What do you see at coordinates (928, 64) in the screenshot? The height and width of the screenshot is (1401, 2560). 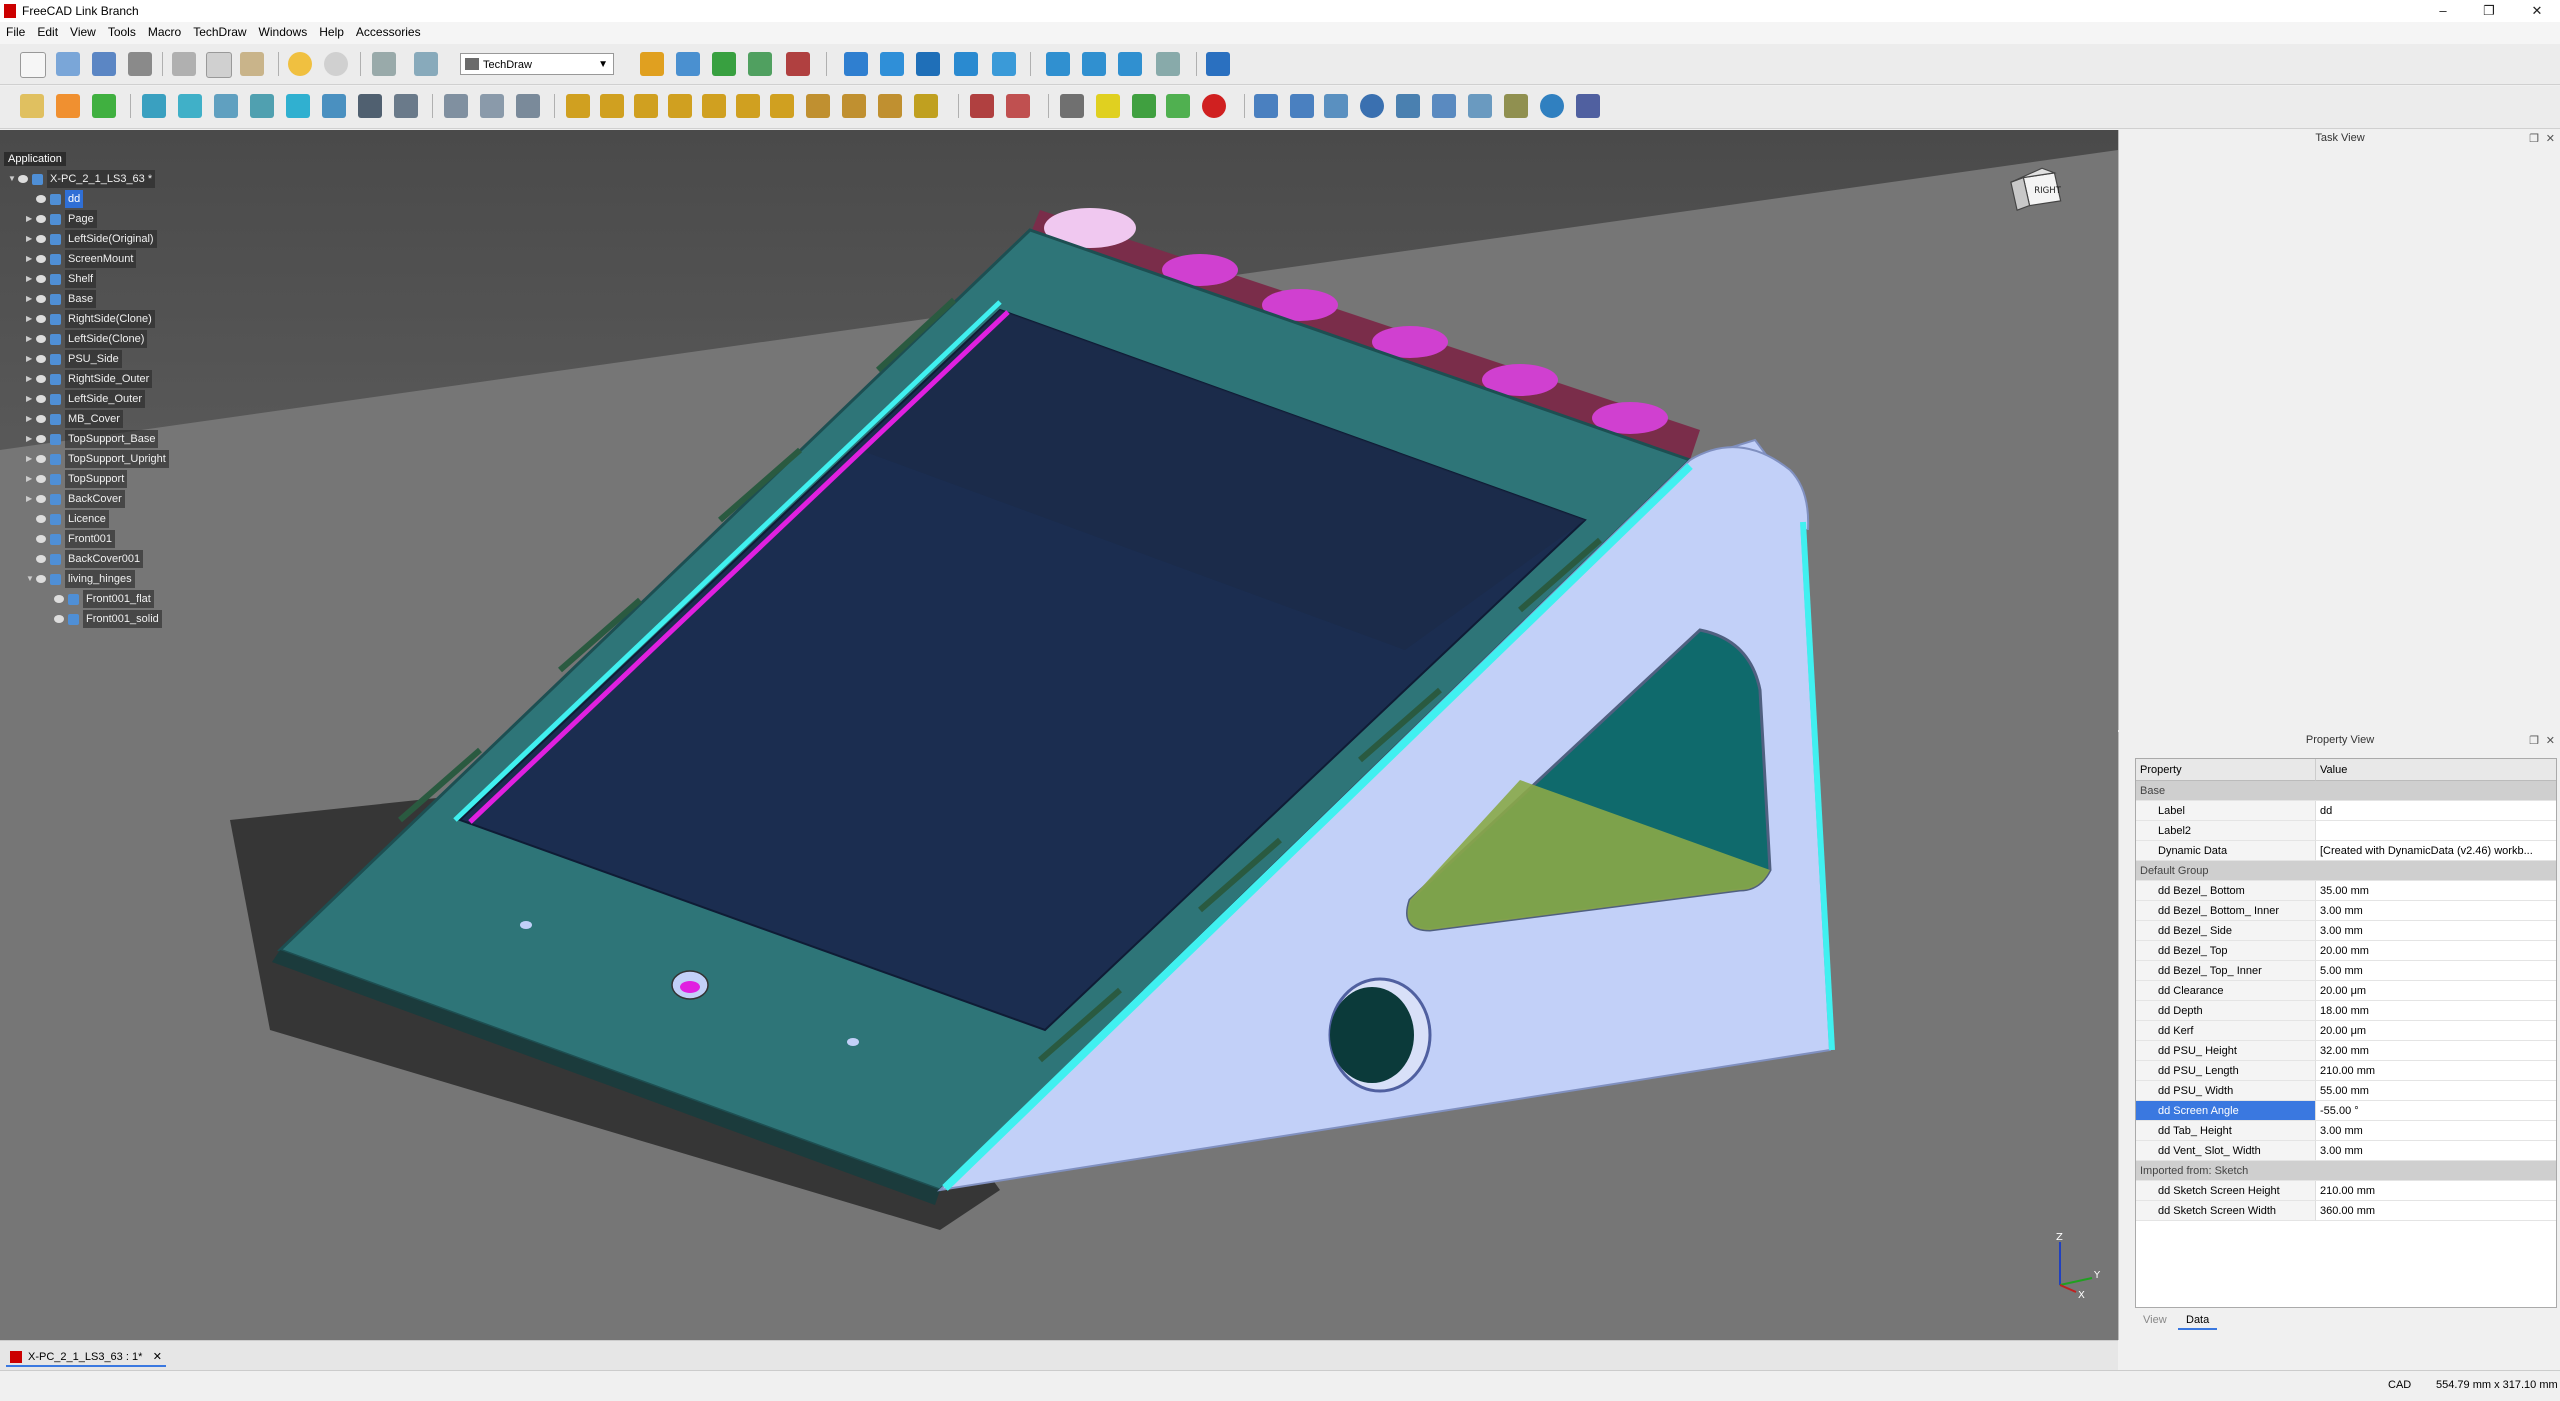 I see `draw-style-icon` at bounding box center [928, 64].